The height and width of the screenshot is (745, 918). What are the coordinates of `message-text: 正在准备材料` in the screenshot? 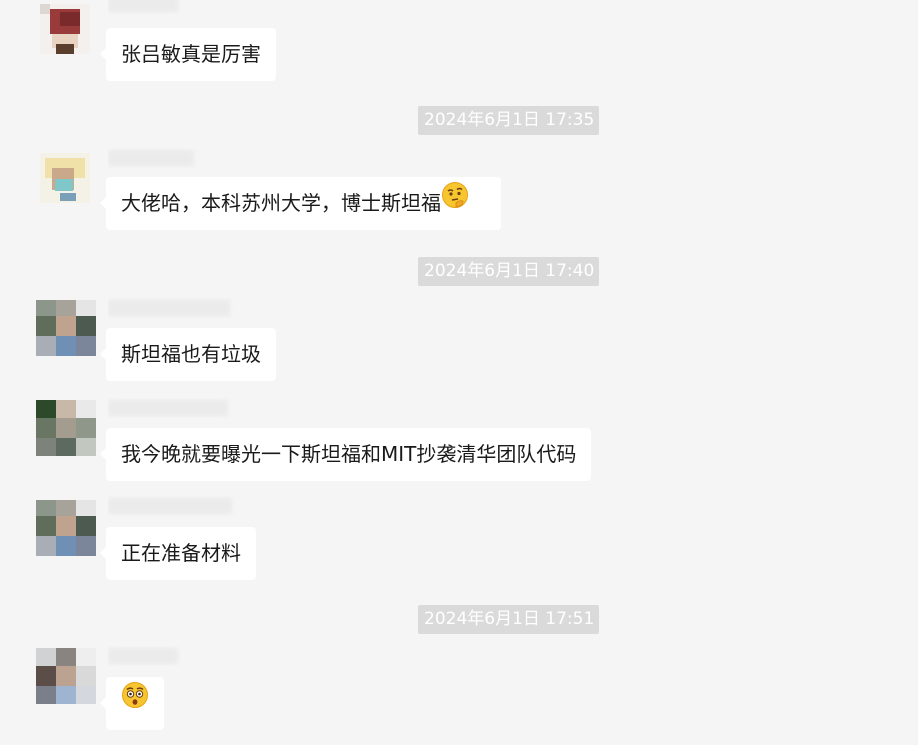 It's located at (181, 553).